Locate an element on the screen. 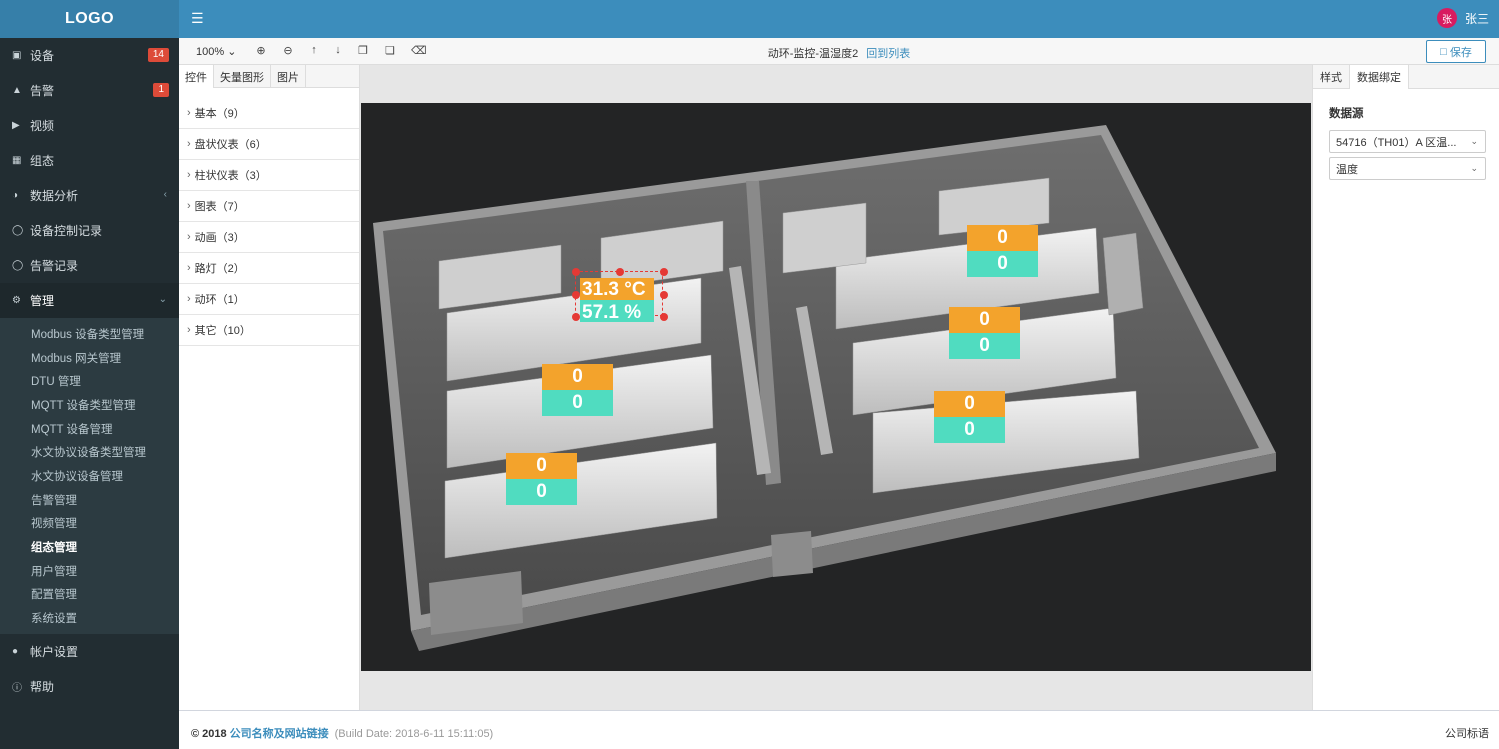 Image resolution: width=1499 pixels, height=749 pixels. submenu-scada-management: 组态管理 is located at coordinates (89, 547).